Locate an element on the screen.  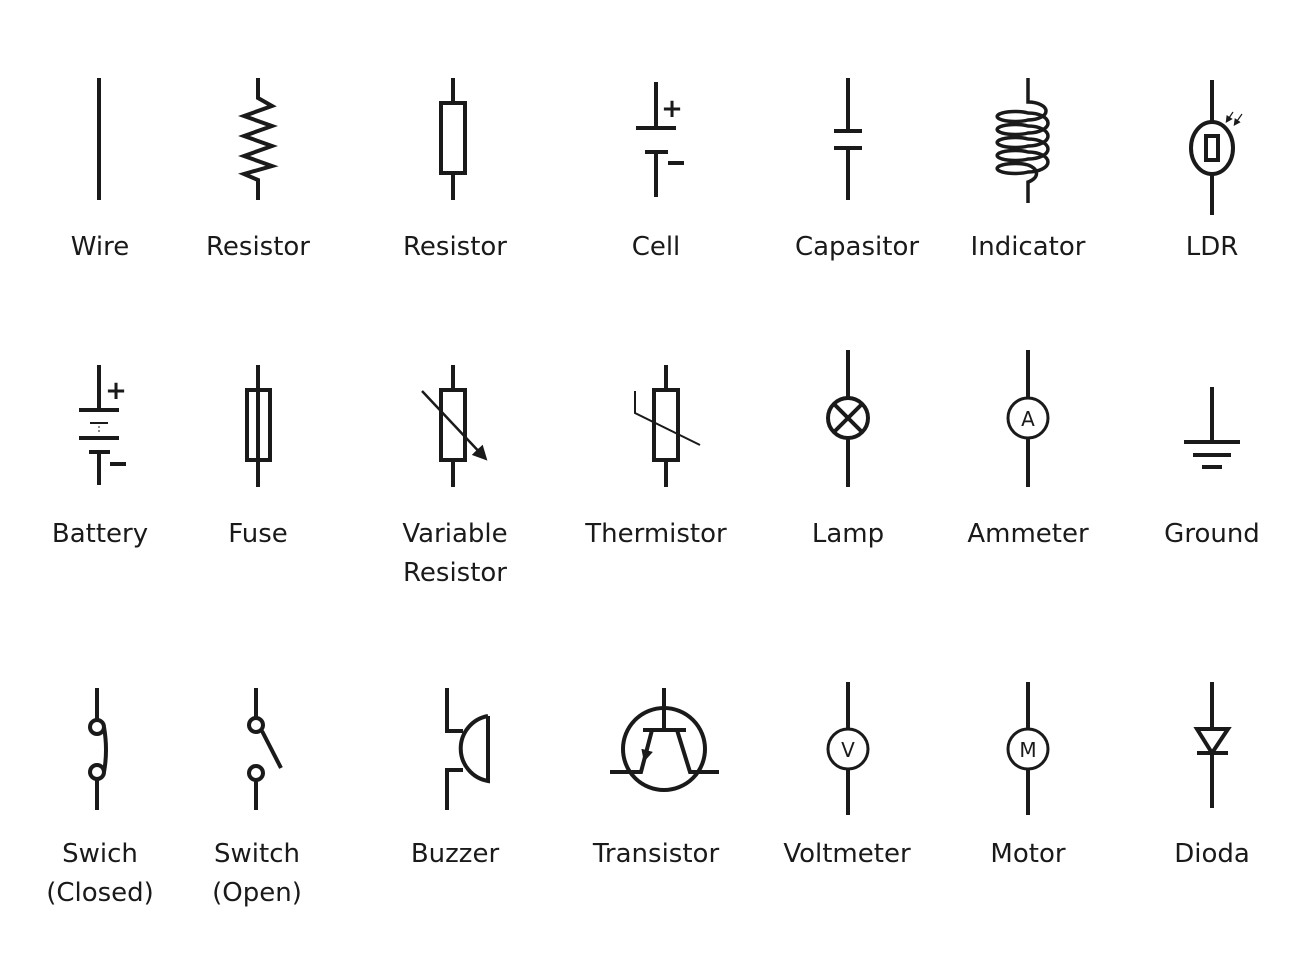
ammeter-symbol: A is located at coordinates (1028, 418).